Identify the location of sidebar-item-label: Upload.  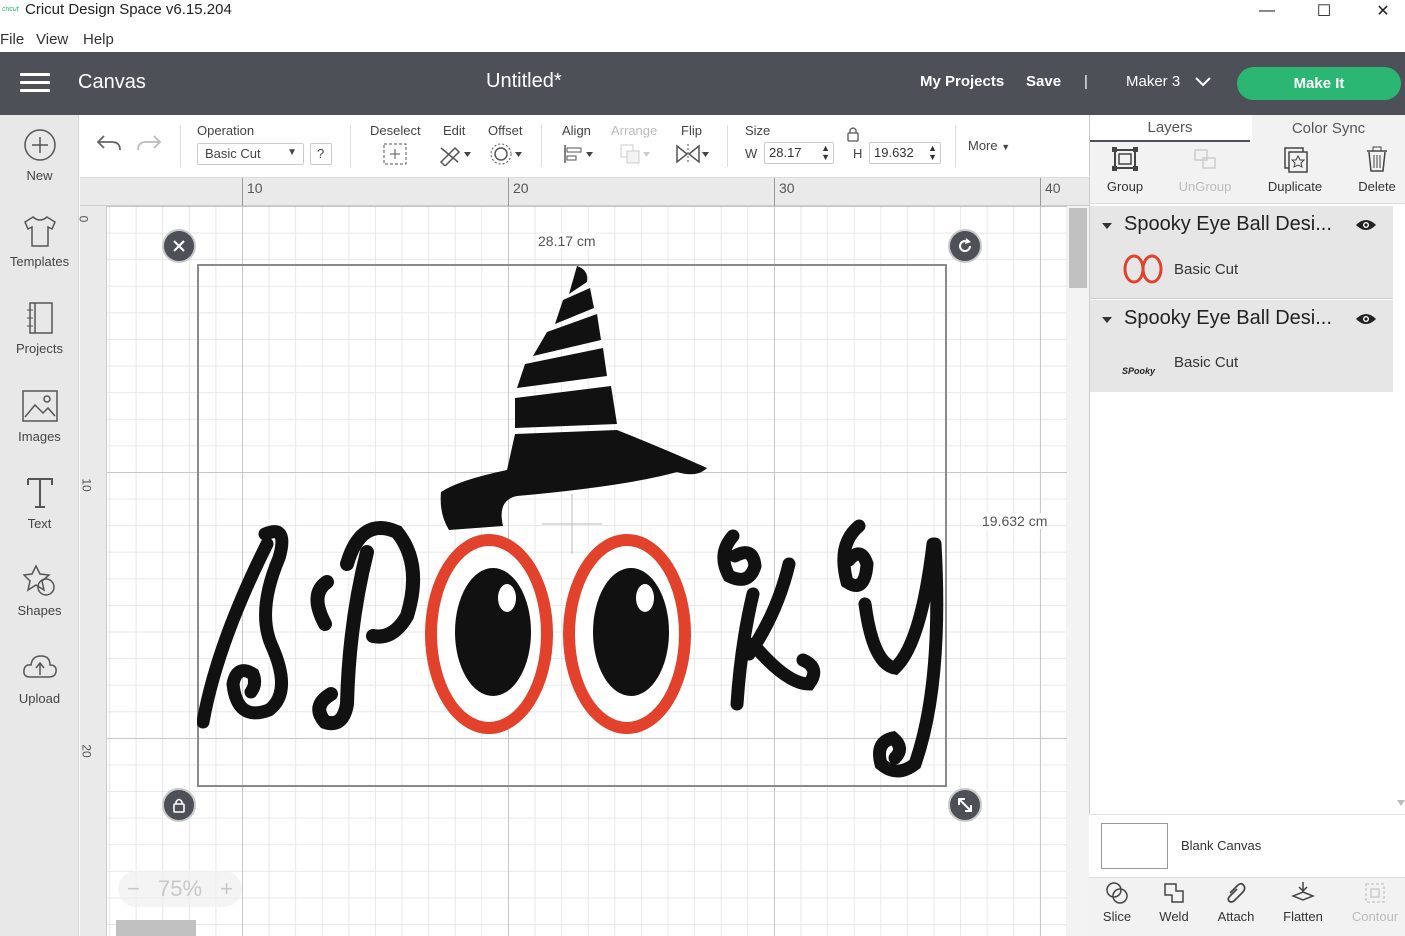
(39, 698).